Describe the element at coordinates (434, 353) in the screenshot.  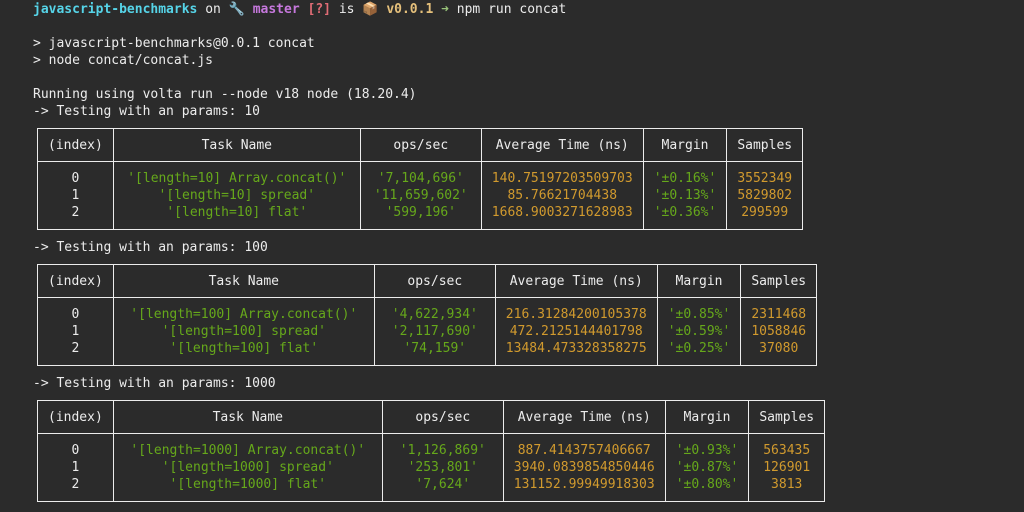
I see `cell-ops-sec: '74,159'` at that location.